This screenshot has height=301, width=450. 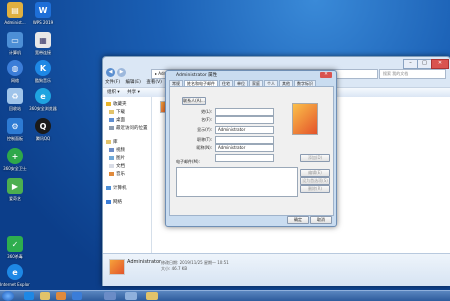 I want to click on set-preferred-button: 设为首选项(S), so click(x=315, y=181).